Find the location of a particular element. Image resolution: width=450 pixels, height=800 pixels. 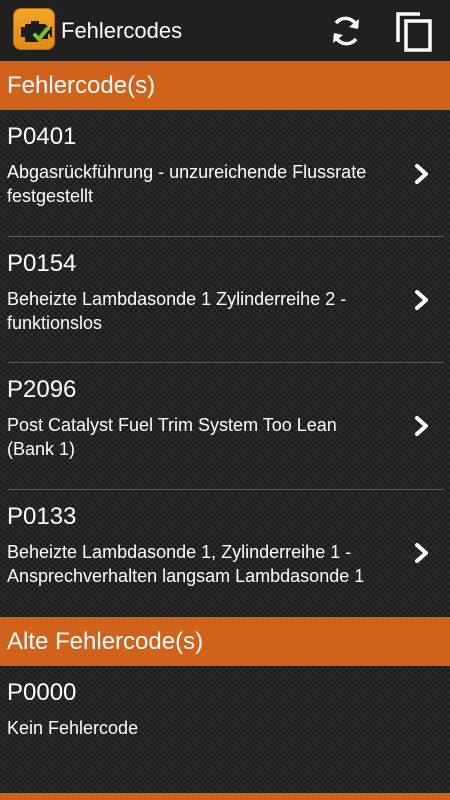

refresh-button is located at coordinates (346, 31).